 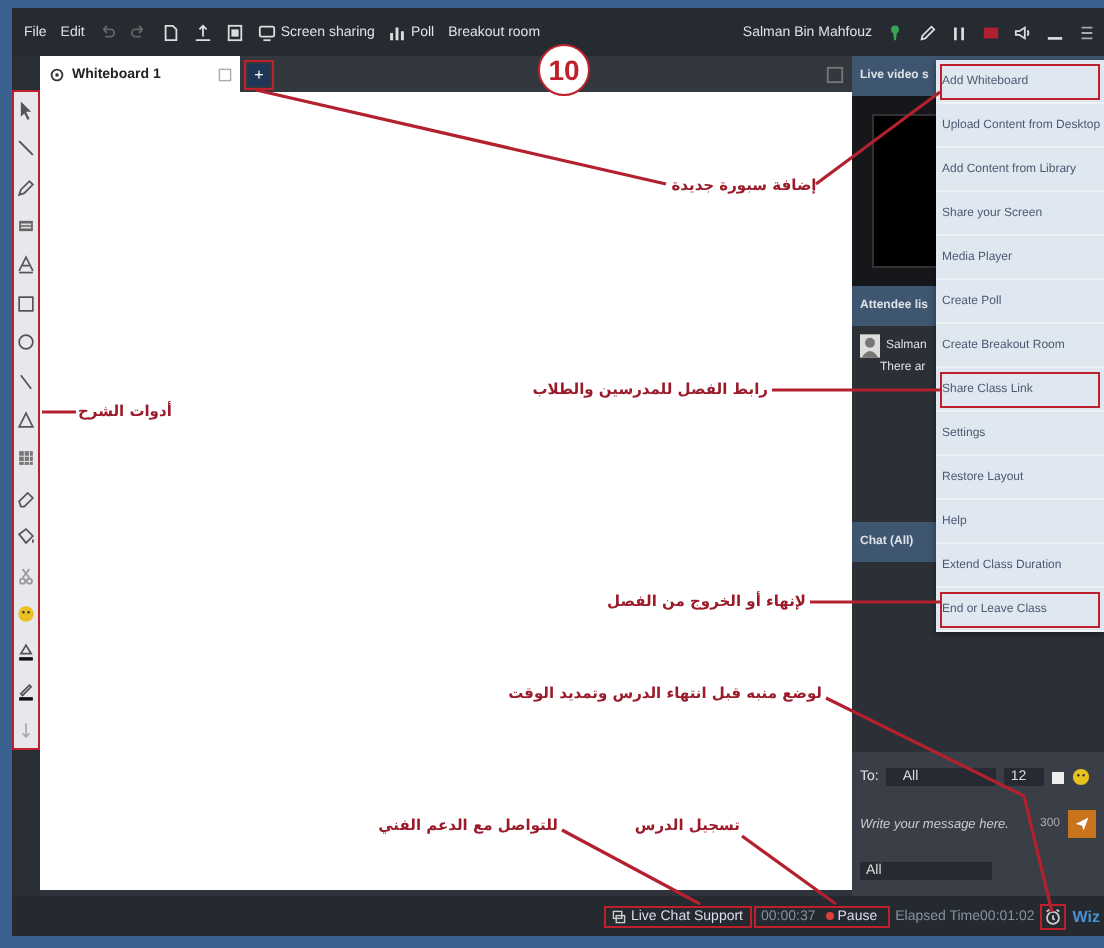 What do you see at coordinates (26, 458) in the screenshot?
I see `grid-icon` at bounding box center [26, 458].